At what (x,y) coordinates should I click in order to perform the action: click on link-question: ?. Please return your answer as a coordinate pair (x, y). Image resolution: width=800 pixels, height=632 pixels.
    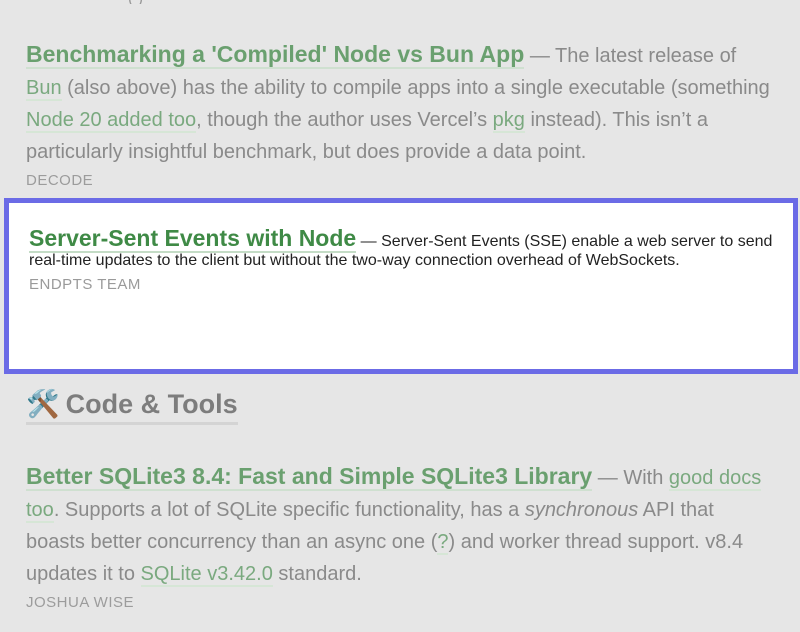
    Looking at the image, I should click on (443, 543).